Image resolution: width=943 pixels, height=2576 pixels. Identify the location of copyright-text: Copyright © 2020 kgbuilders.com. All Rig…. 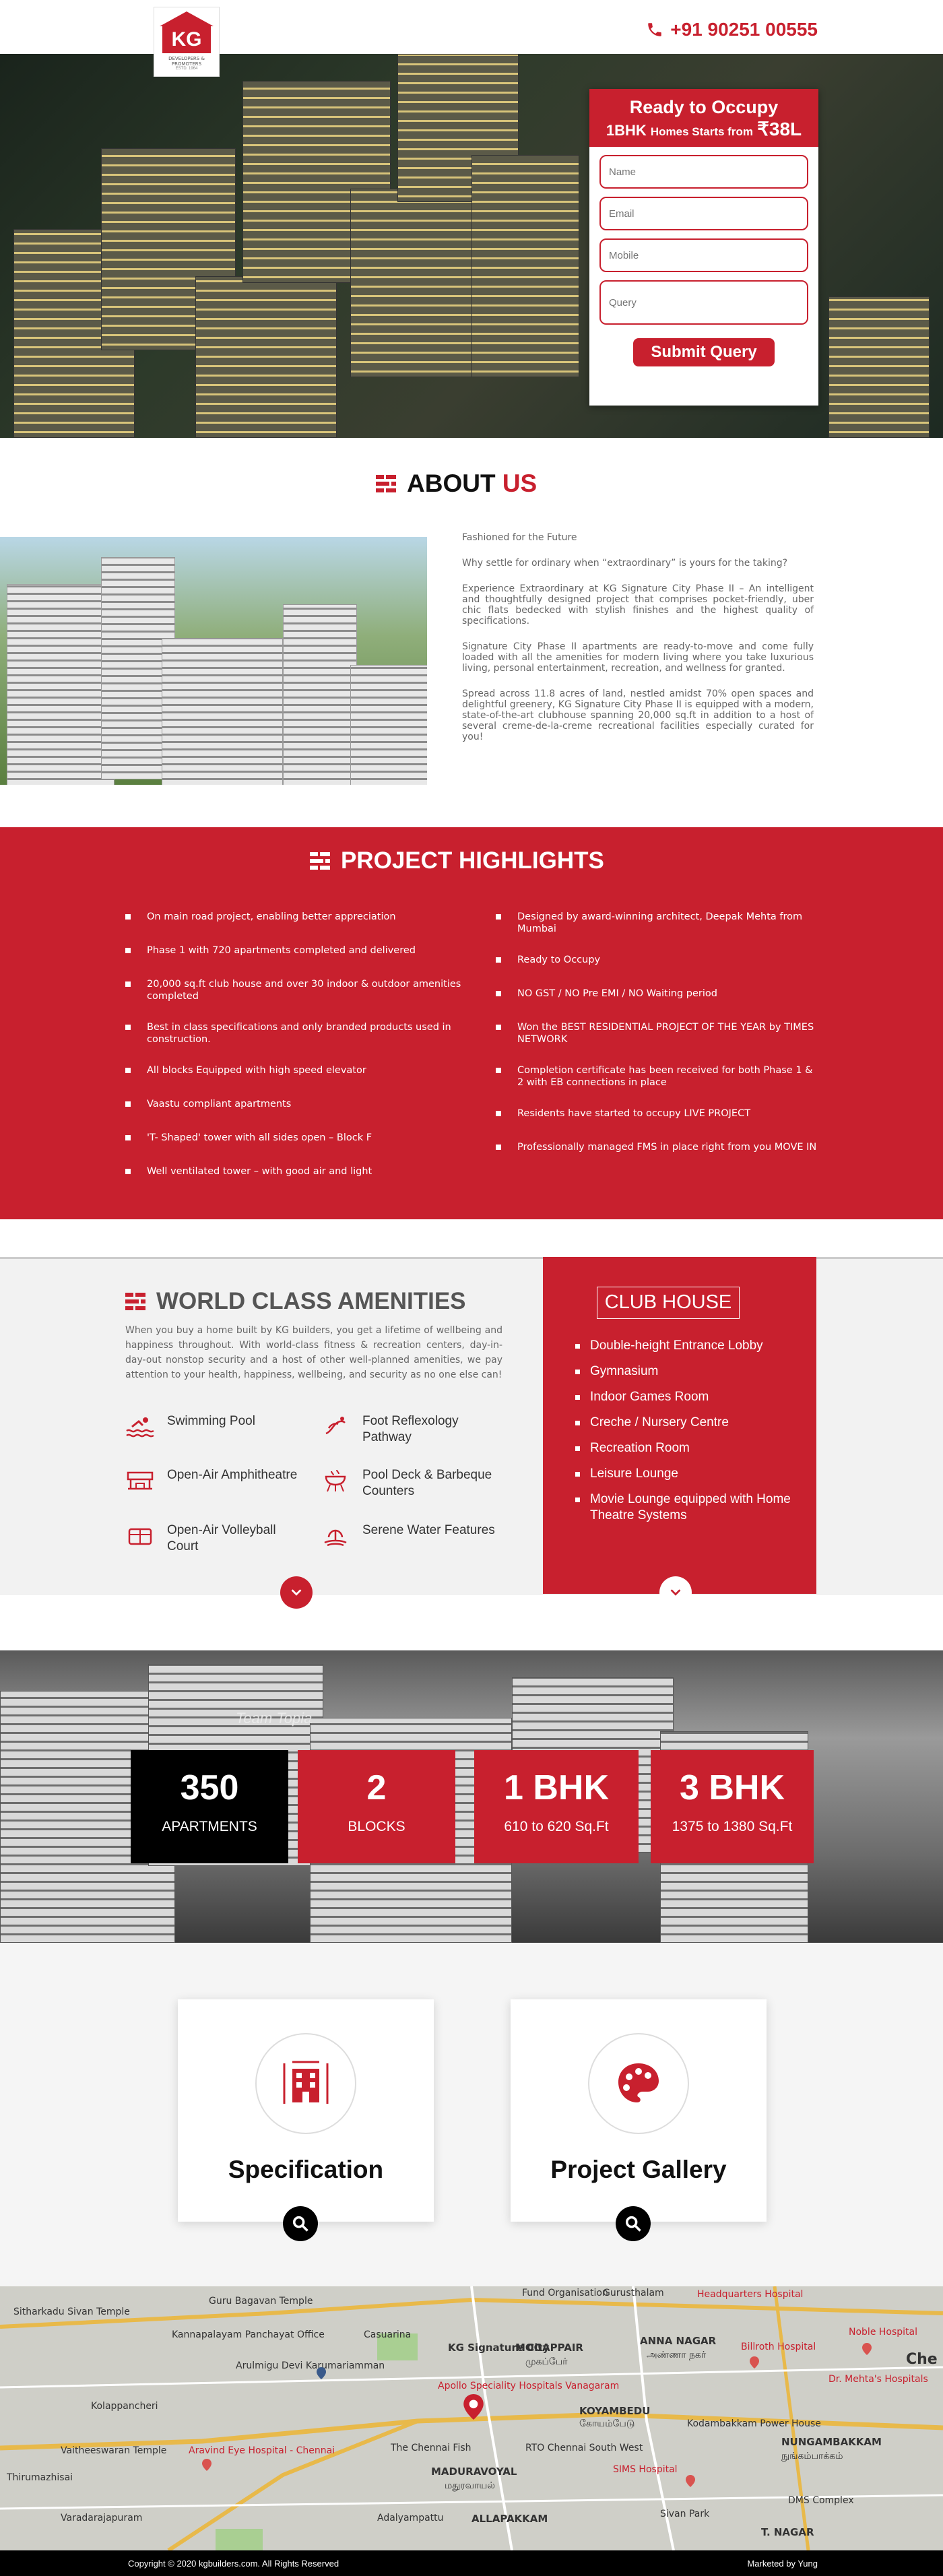
(234, 2564).